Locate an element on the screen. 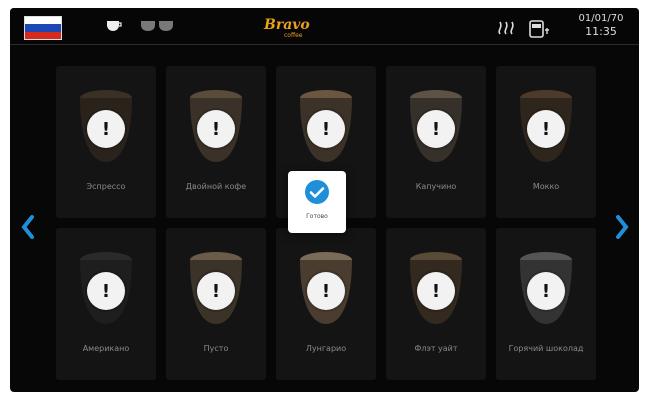  water-tank-icon is located at coordinates (539, 29).